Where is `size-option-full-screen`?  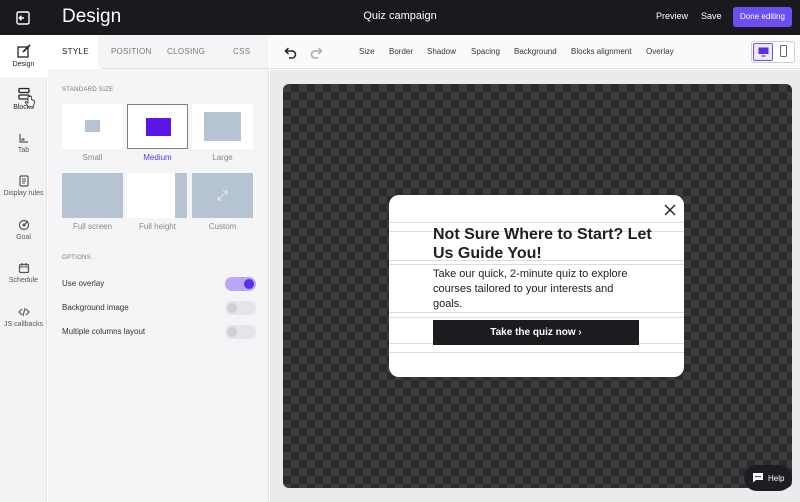
size-option-full-screen is located at coordinates (92, 195).